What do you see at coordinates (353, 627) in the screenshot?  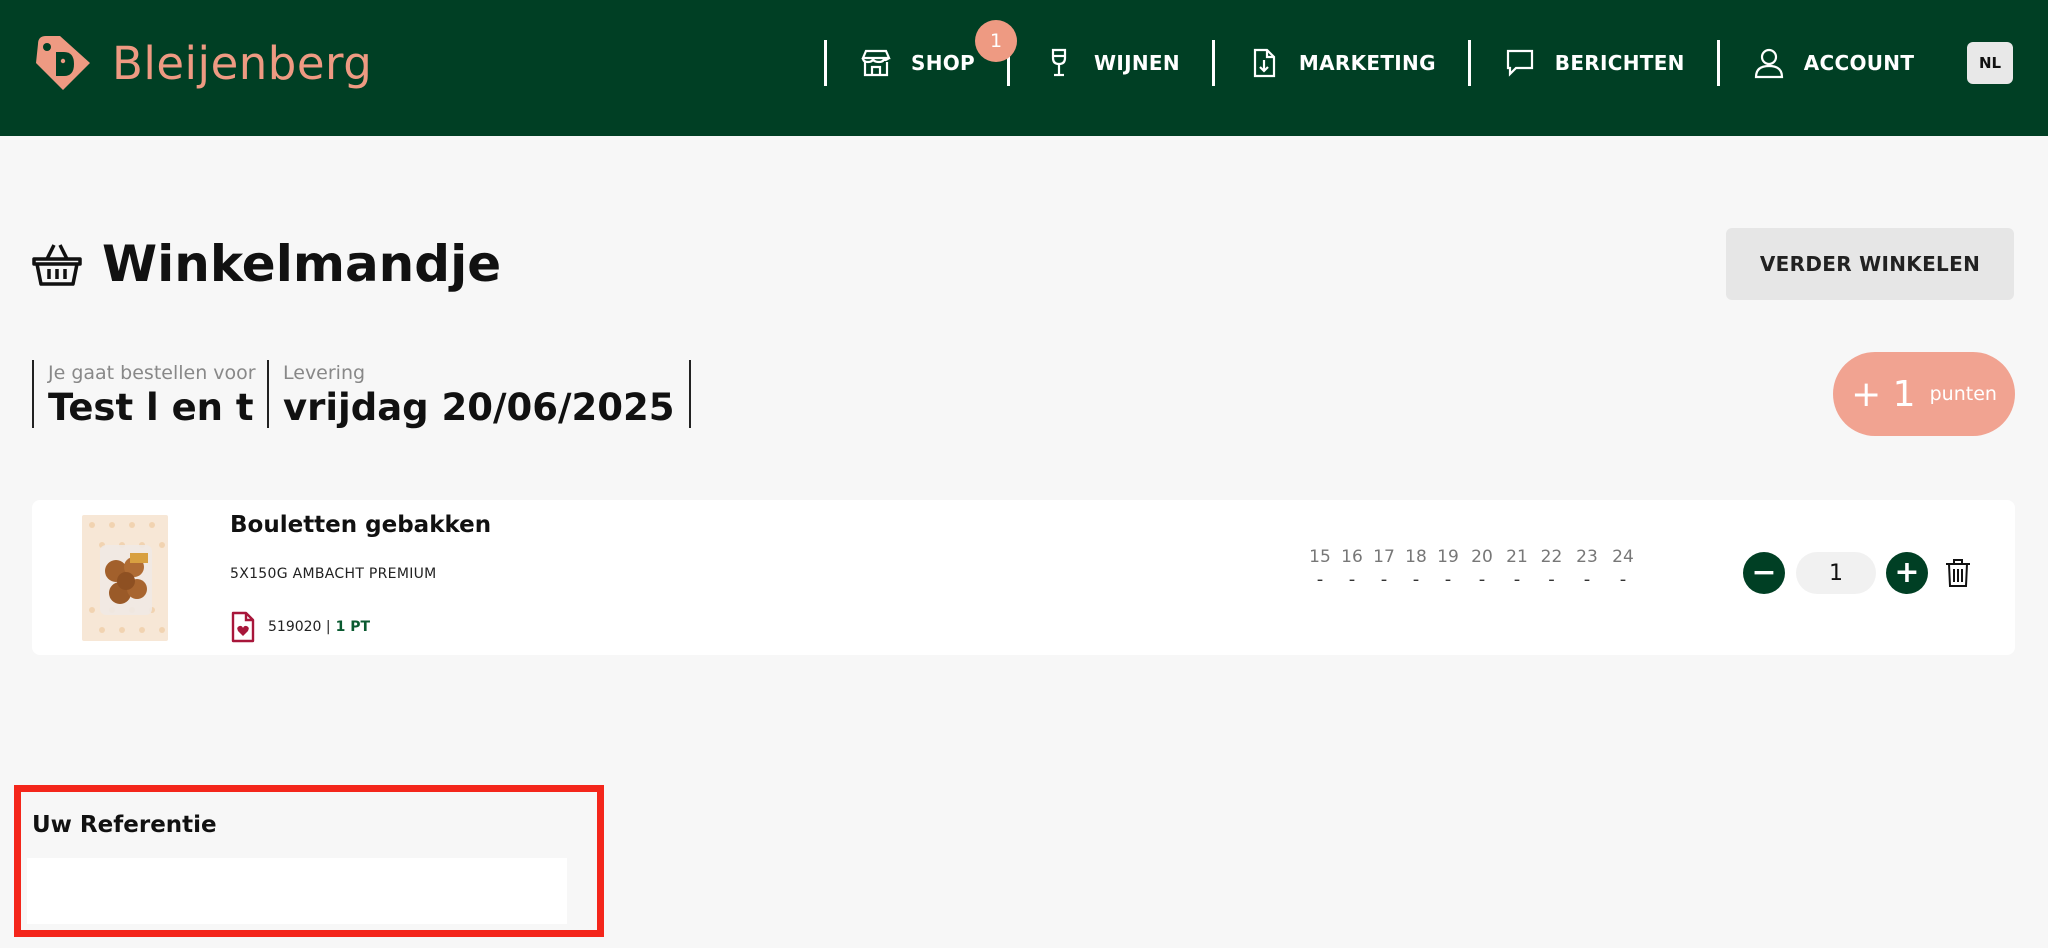 I see `product-points: 1 PT` at bounding box center [353, 627].